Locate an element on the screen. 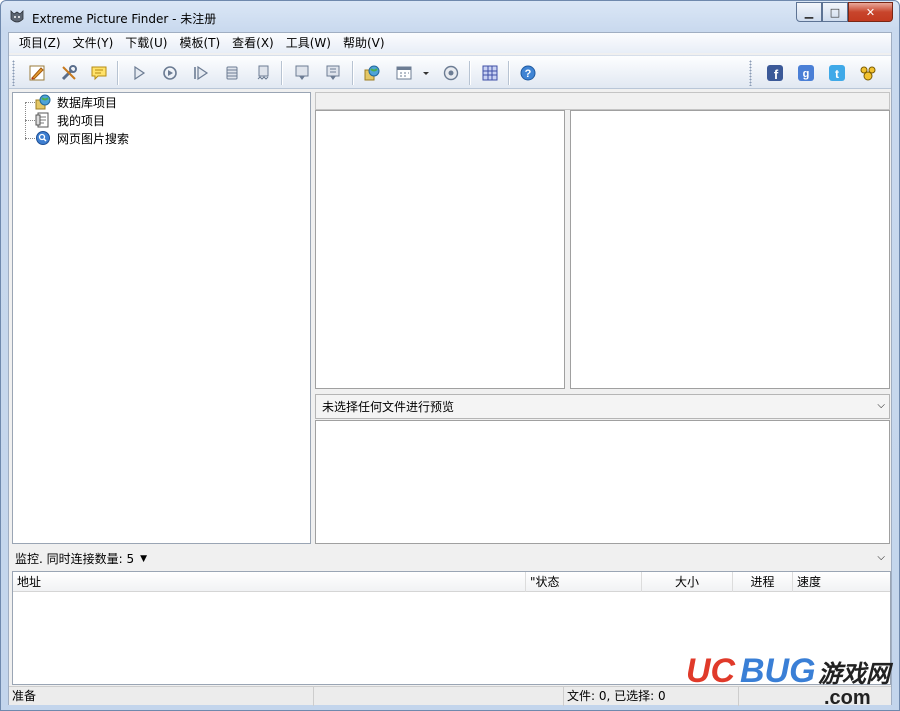  menu-view: 查看(X) is located at coordinates (253, 43).